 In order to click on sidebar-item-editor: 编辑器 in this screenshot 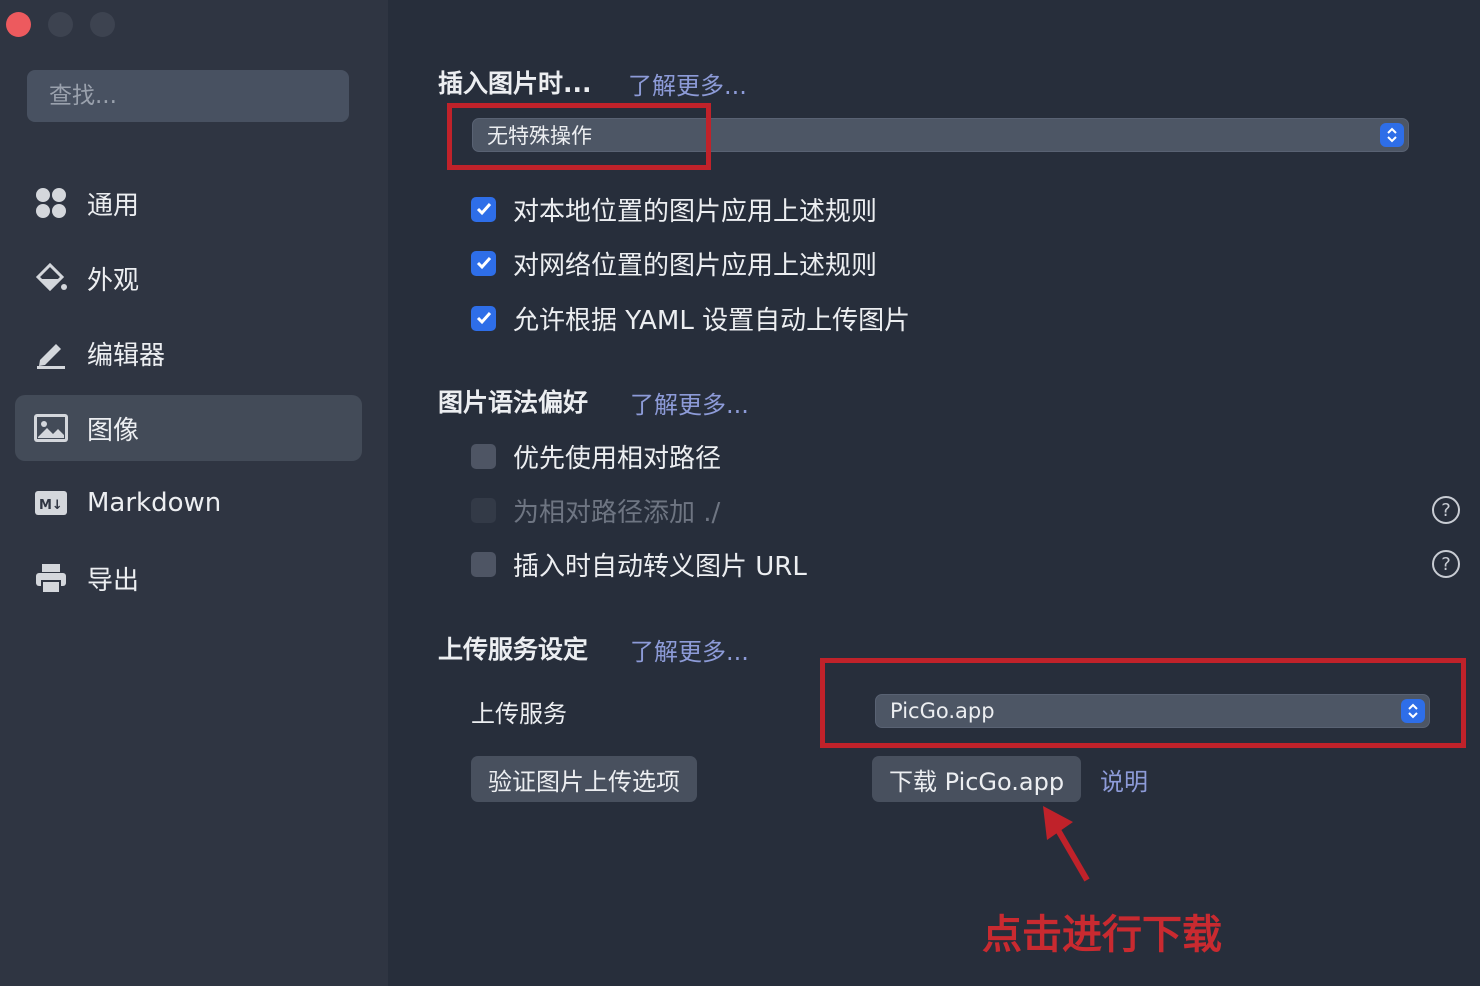, I will do `click(188, 353)`.